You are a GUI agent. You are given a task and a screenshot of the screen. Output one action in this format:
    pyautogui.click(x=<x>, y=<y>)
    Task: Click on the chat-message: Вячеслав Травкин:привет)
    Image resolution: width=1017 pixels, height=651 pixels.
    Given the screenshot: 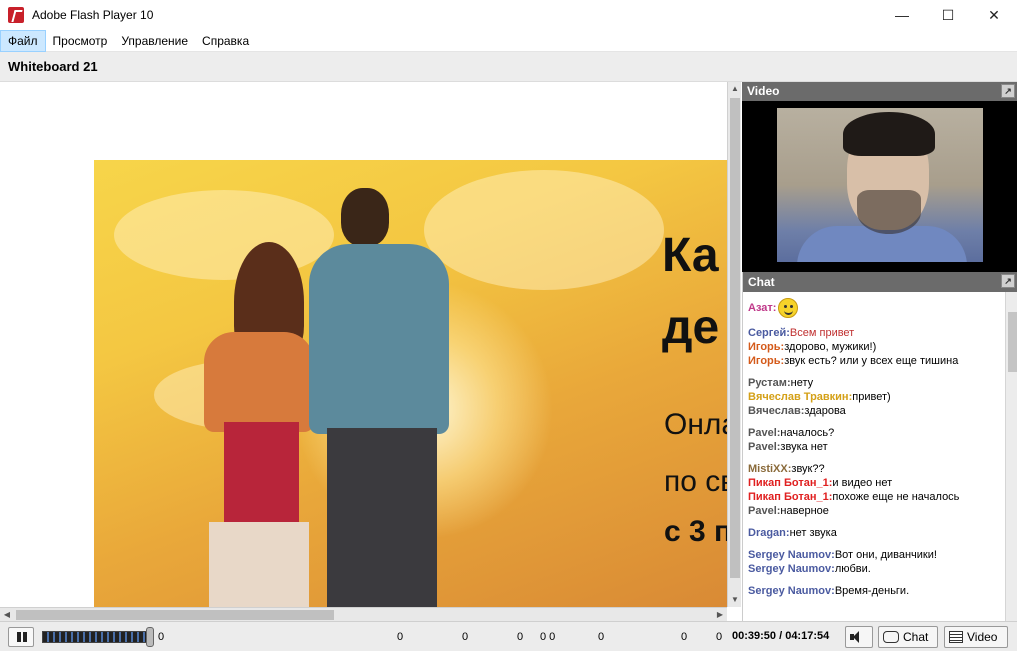 What is the action you would take?
    pyautogui.click(x=876, y=397)
    